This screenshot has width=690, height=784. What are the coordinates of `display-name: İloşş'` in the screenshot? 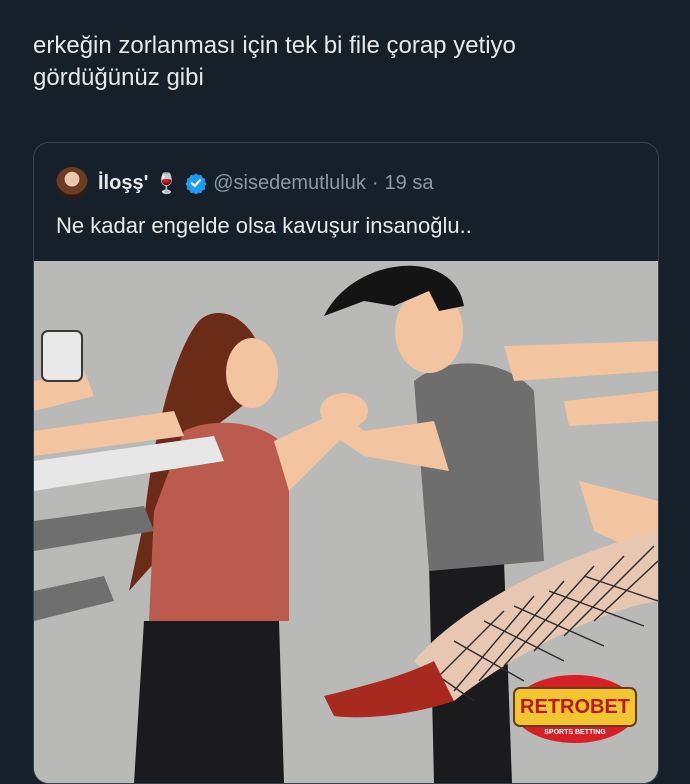 It's located at (123, 183).